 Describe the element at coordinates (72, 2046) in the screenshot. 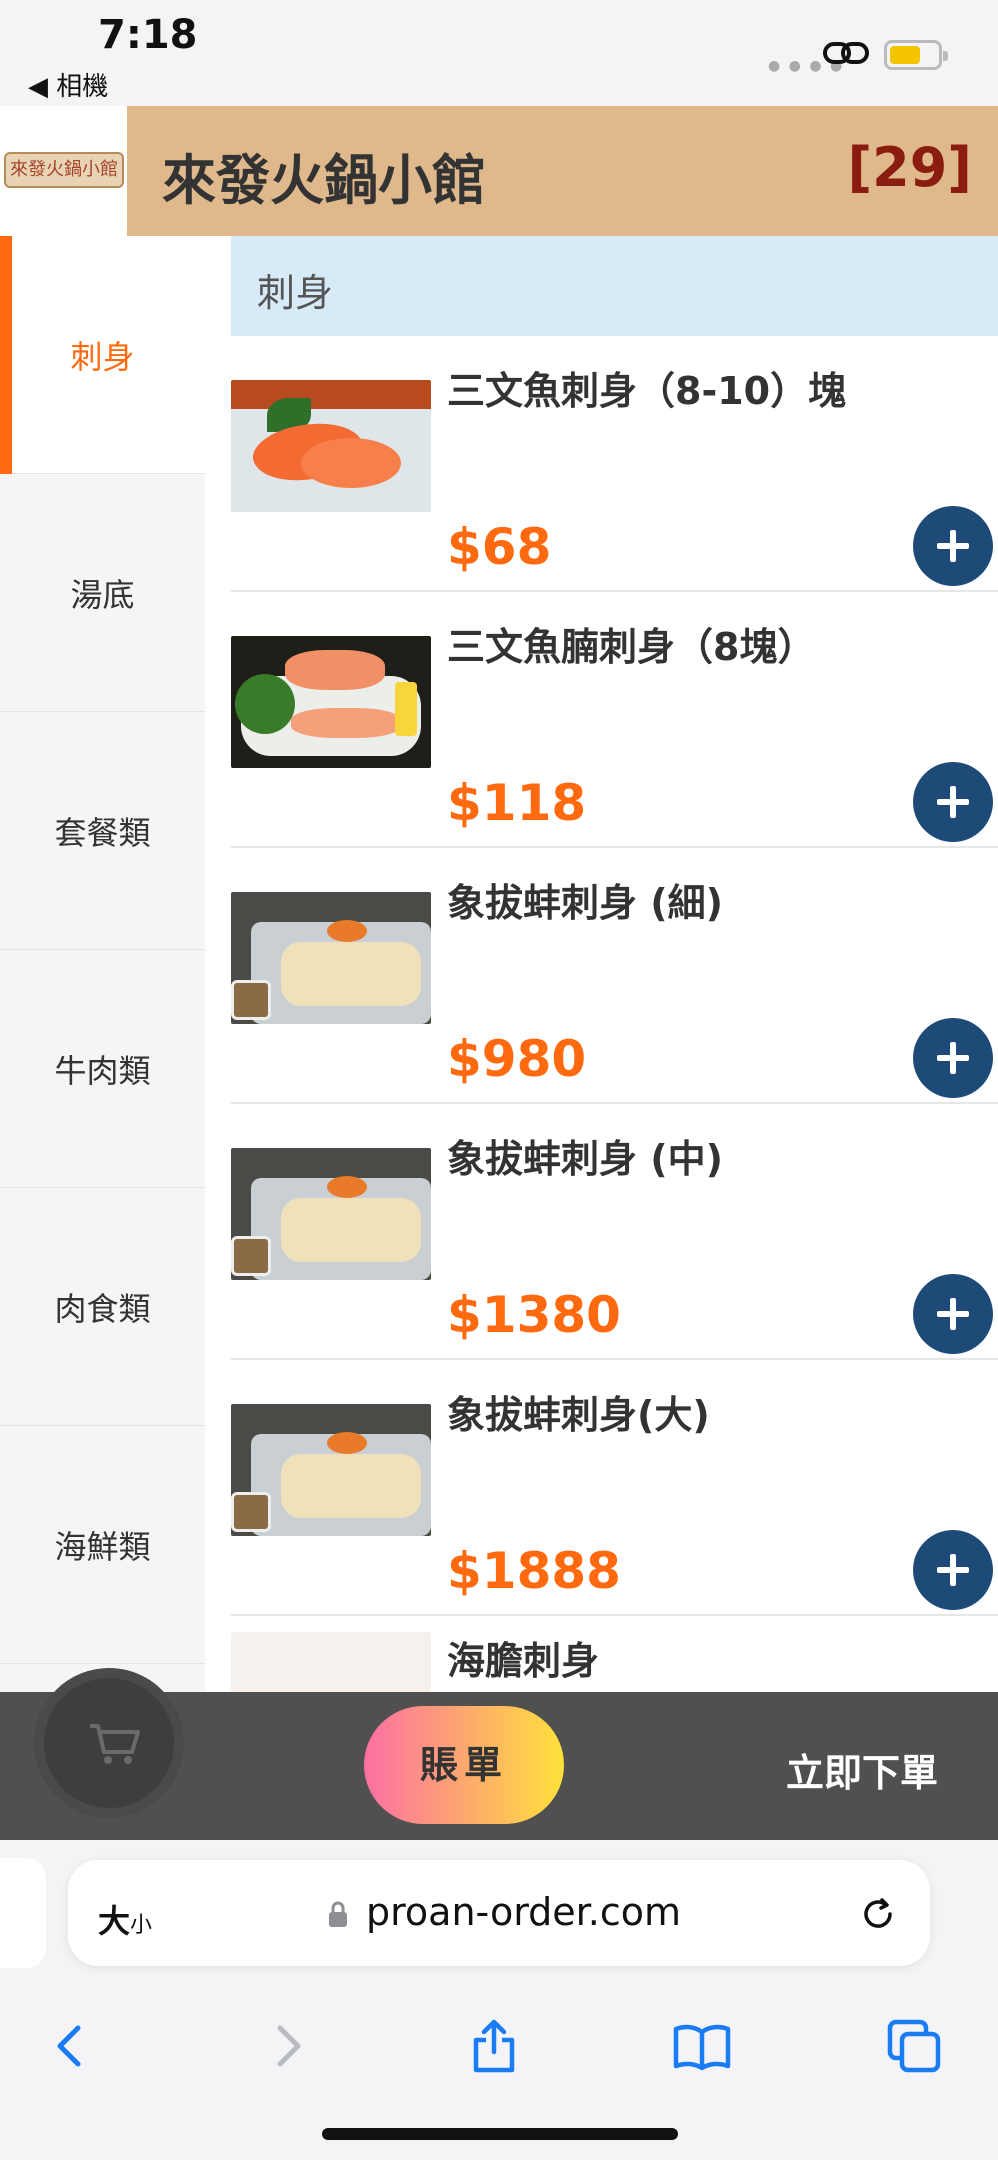

I see `back-arrow-icon` at that location.